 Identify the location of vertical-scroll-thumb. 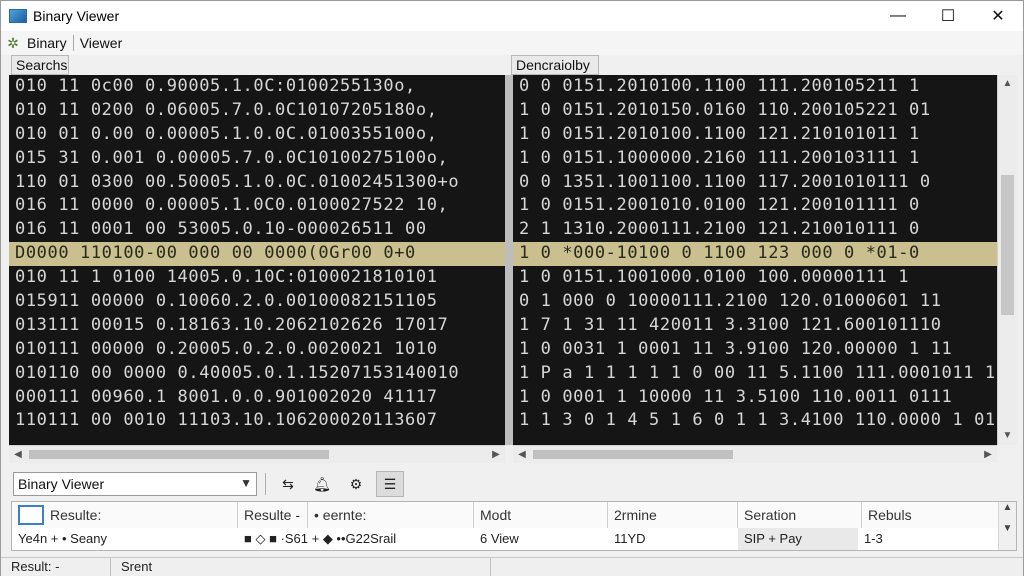
(1007, 245).